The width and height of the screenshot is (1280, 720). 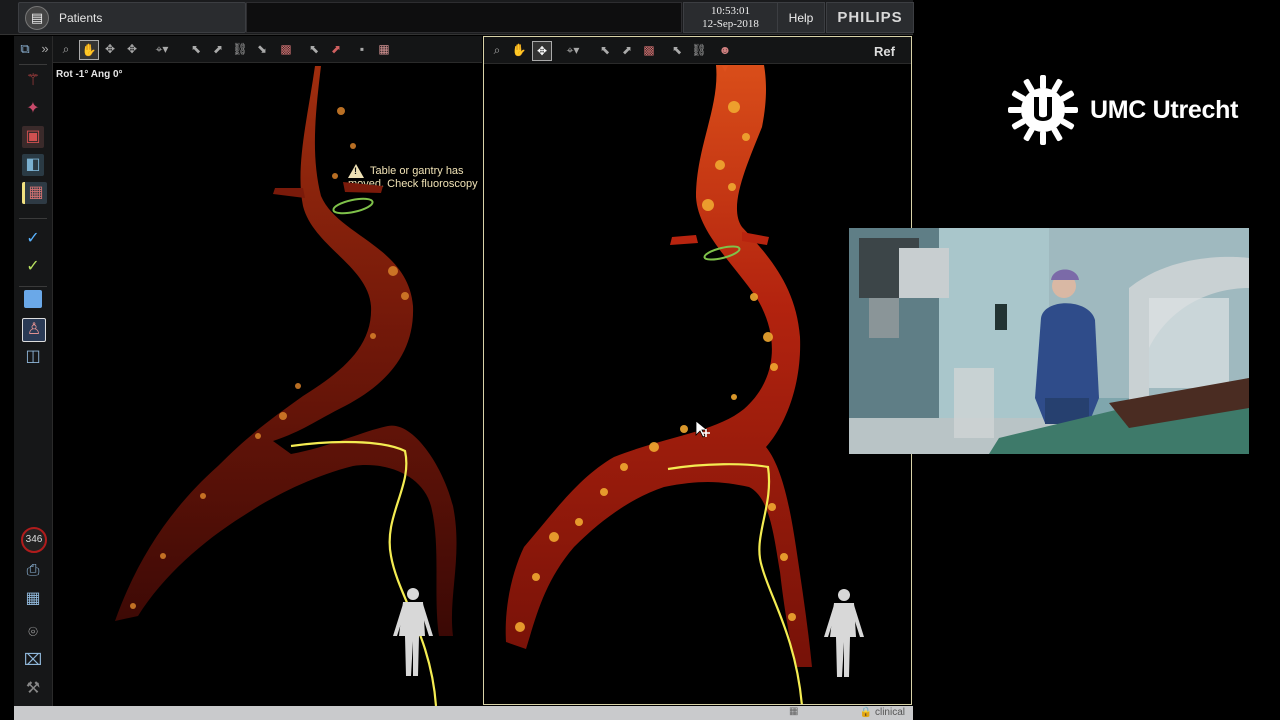 I want to click on network-icon: ▦, so click(x=794, y=711).